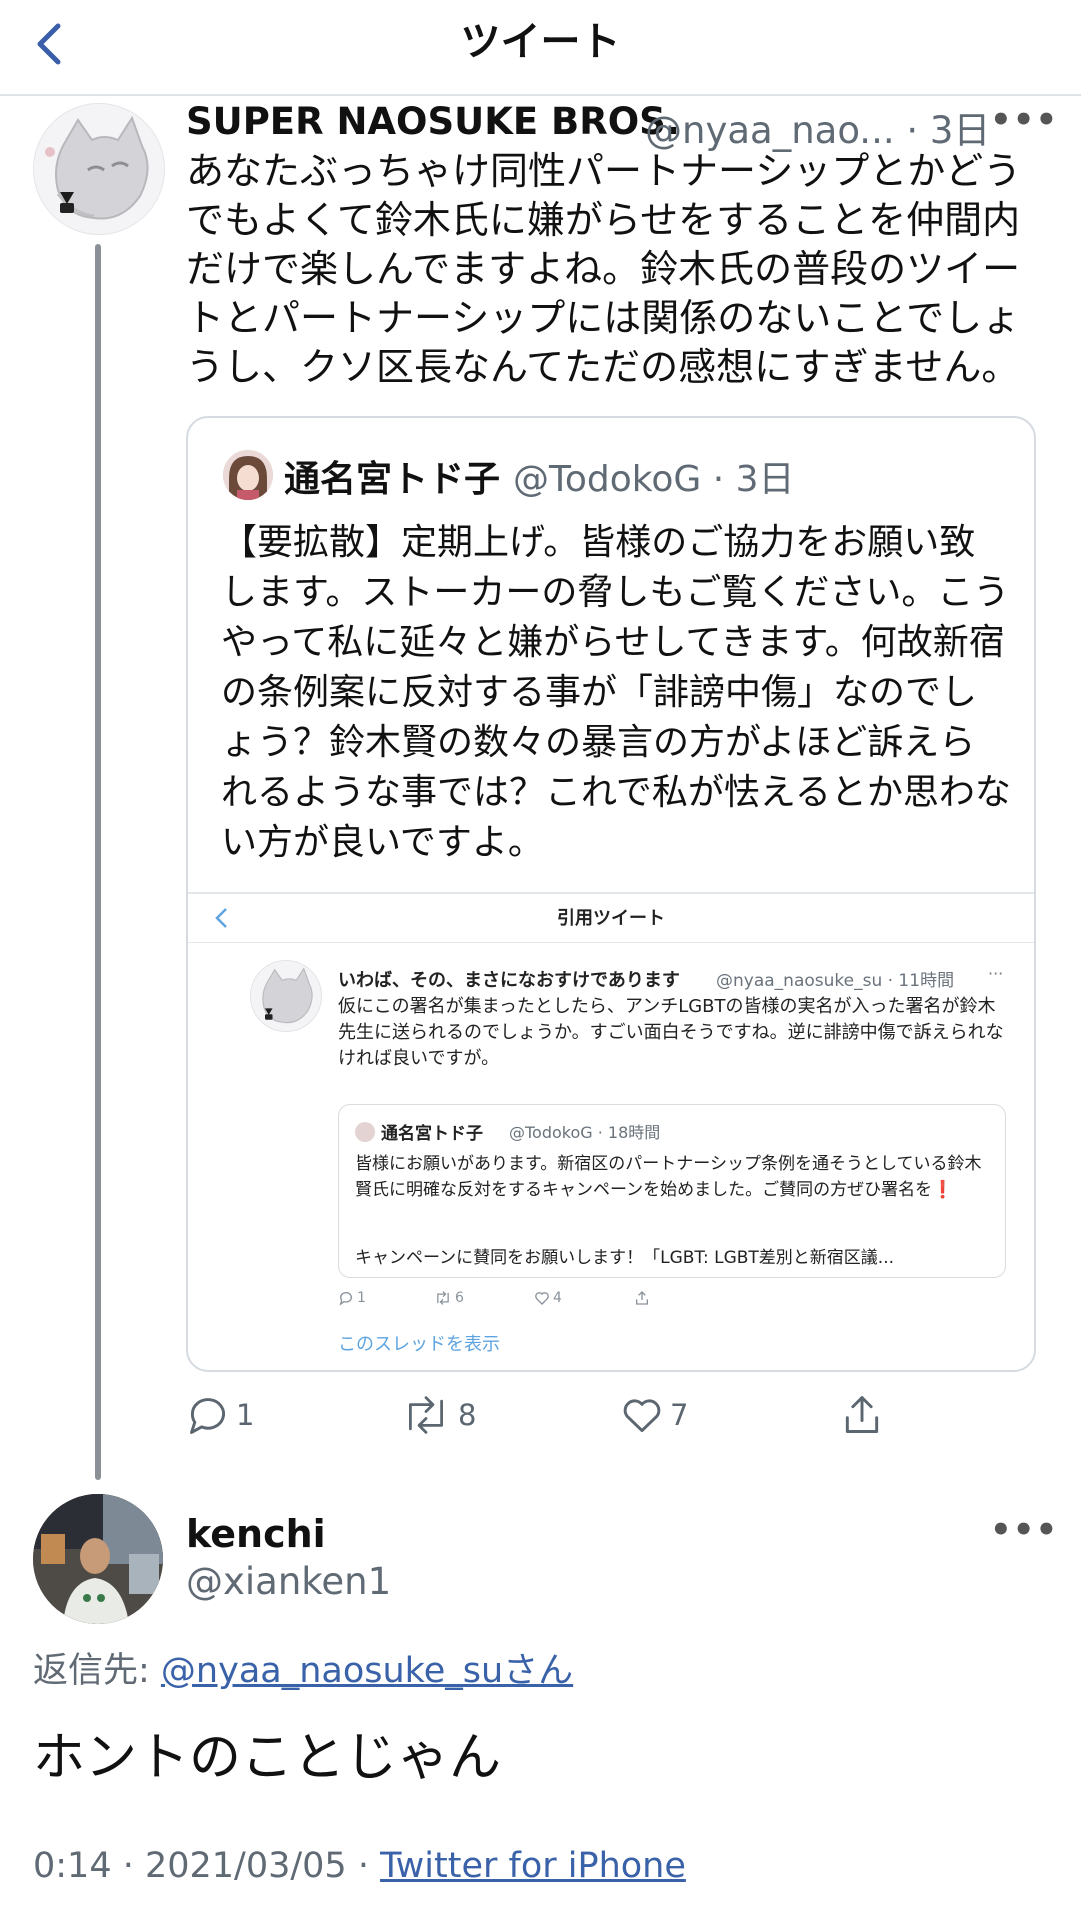  Describe the element at coordinates (654, 479) in the screenshot. I see `quoted-author-handle-and-time: @TodokoG · 3日` at that location.